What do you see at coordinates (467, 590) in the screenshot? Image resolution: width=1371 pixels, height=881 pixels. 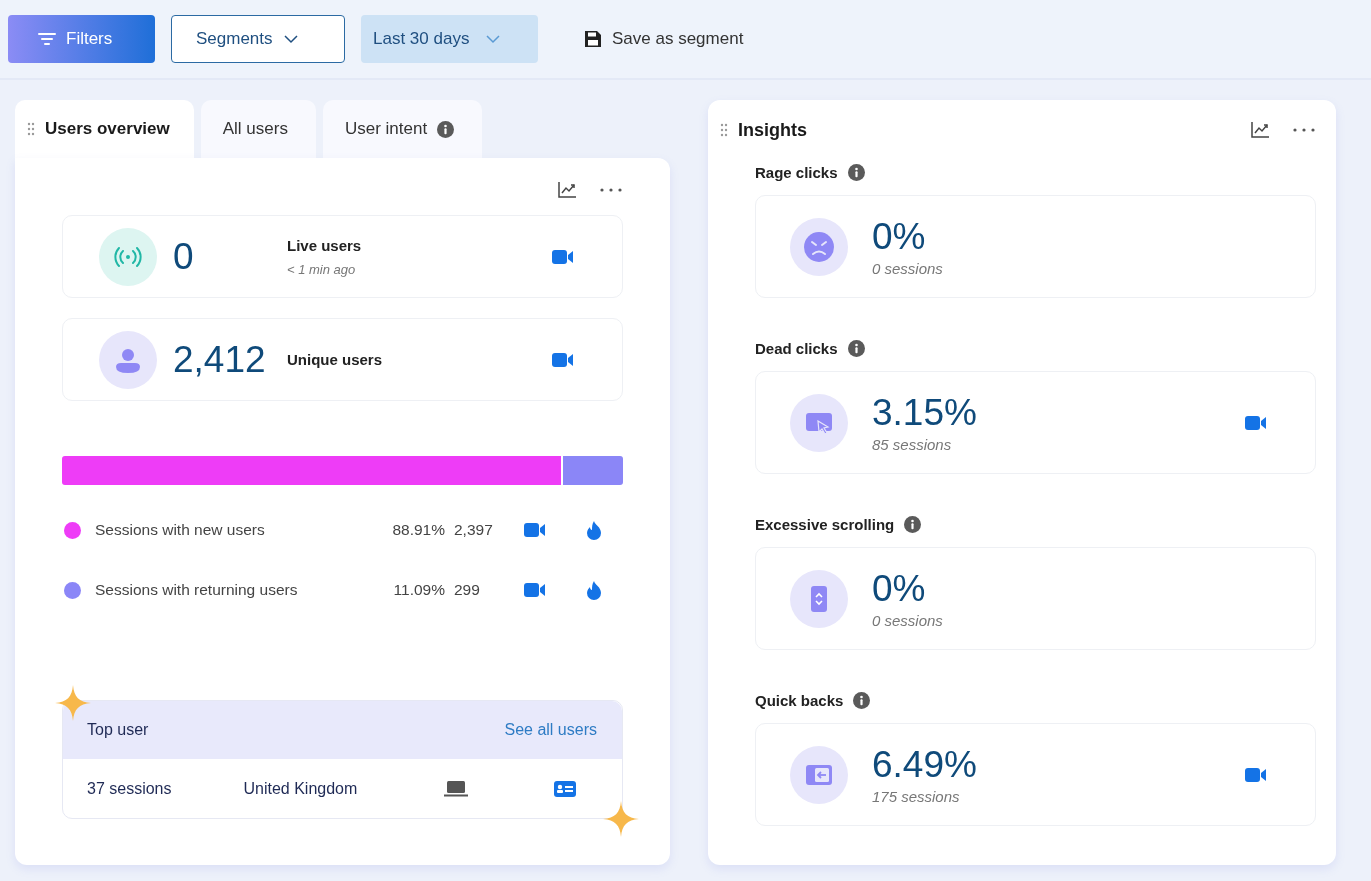 I see `count-value: 299` at bounding box center [467, 590].